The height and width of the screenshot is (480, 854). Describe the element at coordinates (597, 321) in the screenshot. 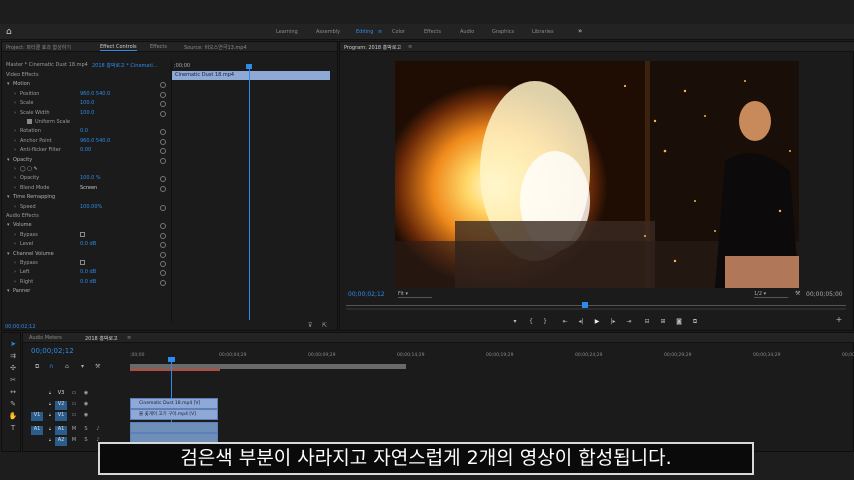

I see `play-icon: ▶` at that location.